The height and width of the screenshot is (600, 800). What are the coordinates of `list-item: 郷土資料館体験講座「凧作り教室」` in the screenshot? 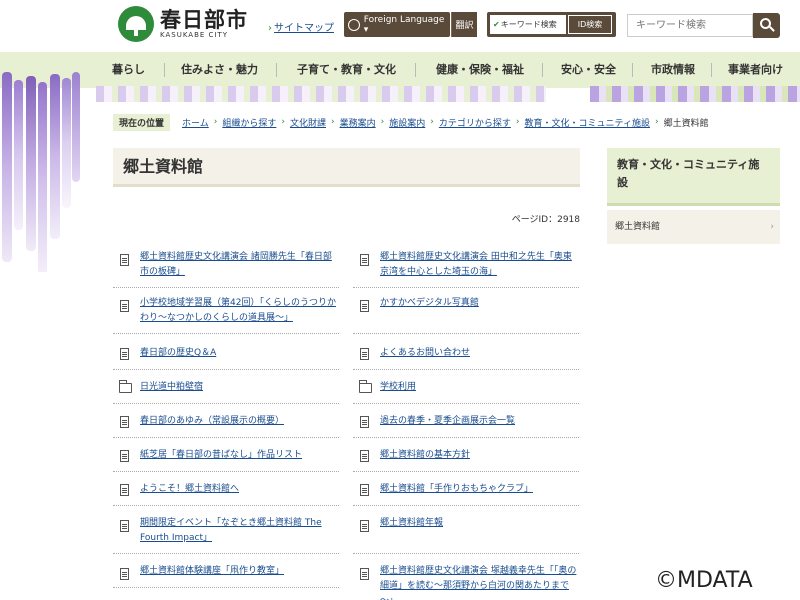 It's located at (226, 576).